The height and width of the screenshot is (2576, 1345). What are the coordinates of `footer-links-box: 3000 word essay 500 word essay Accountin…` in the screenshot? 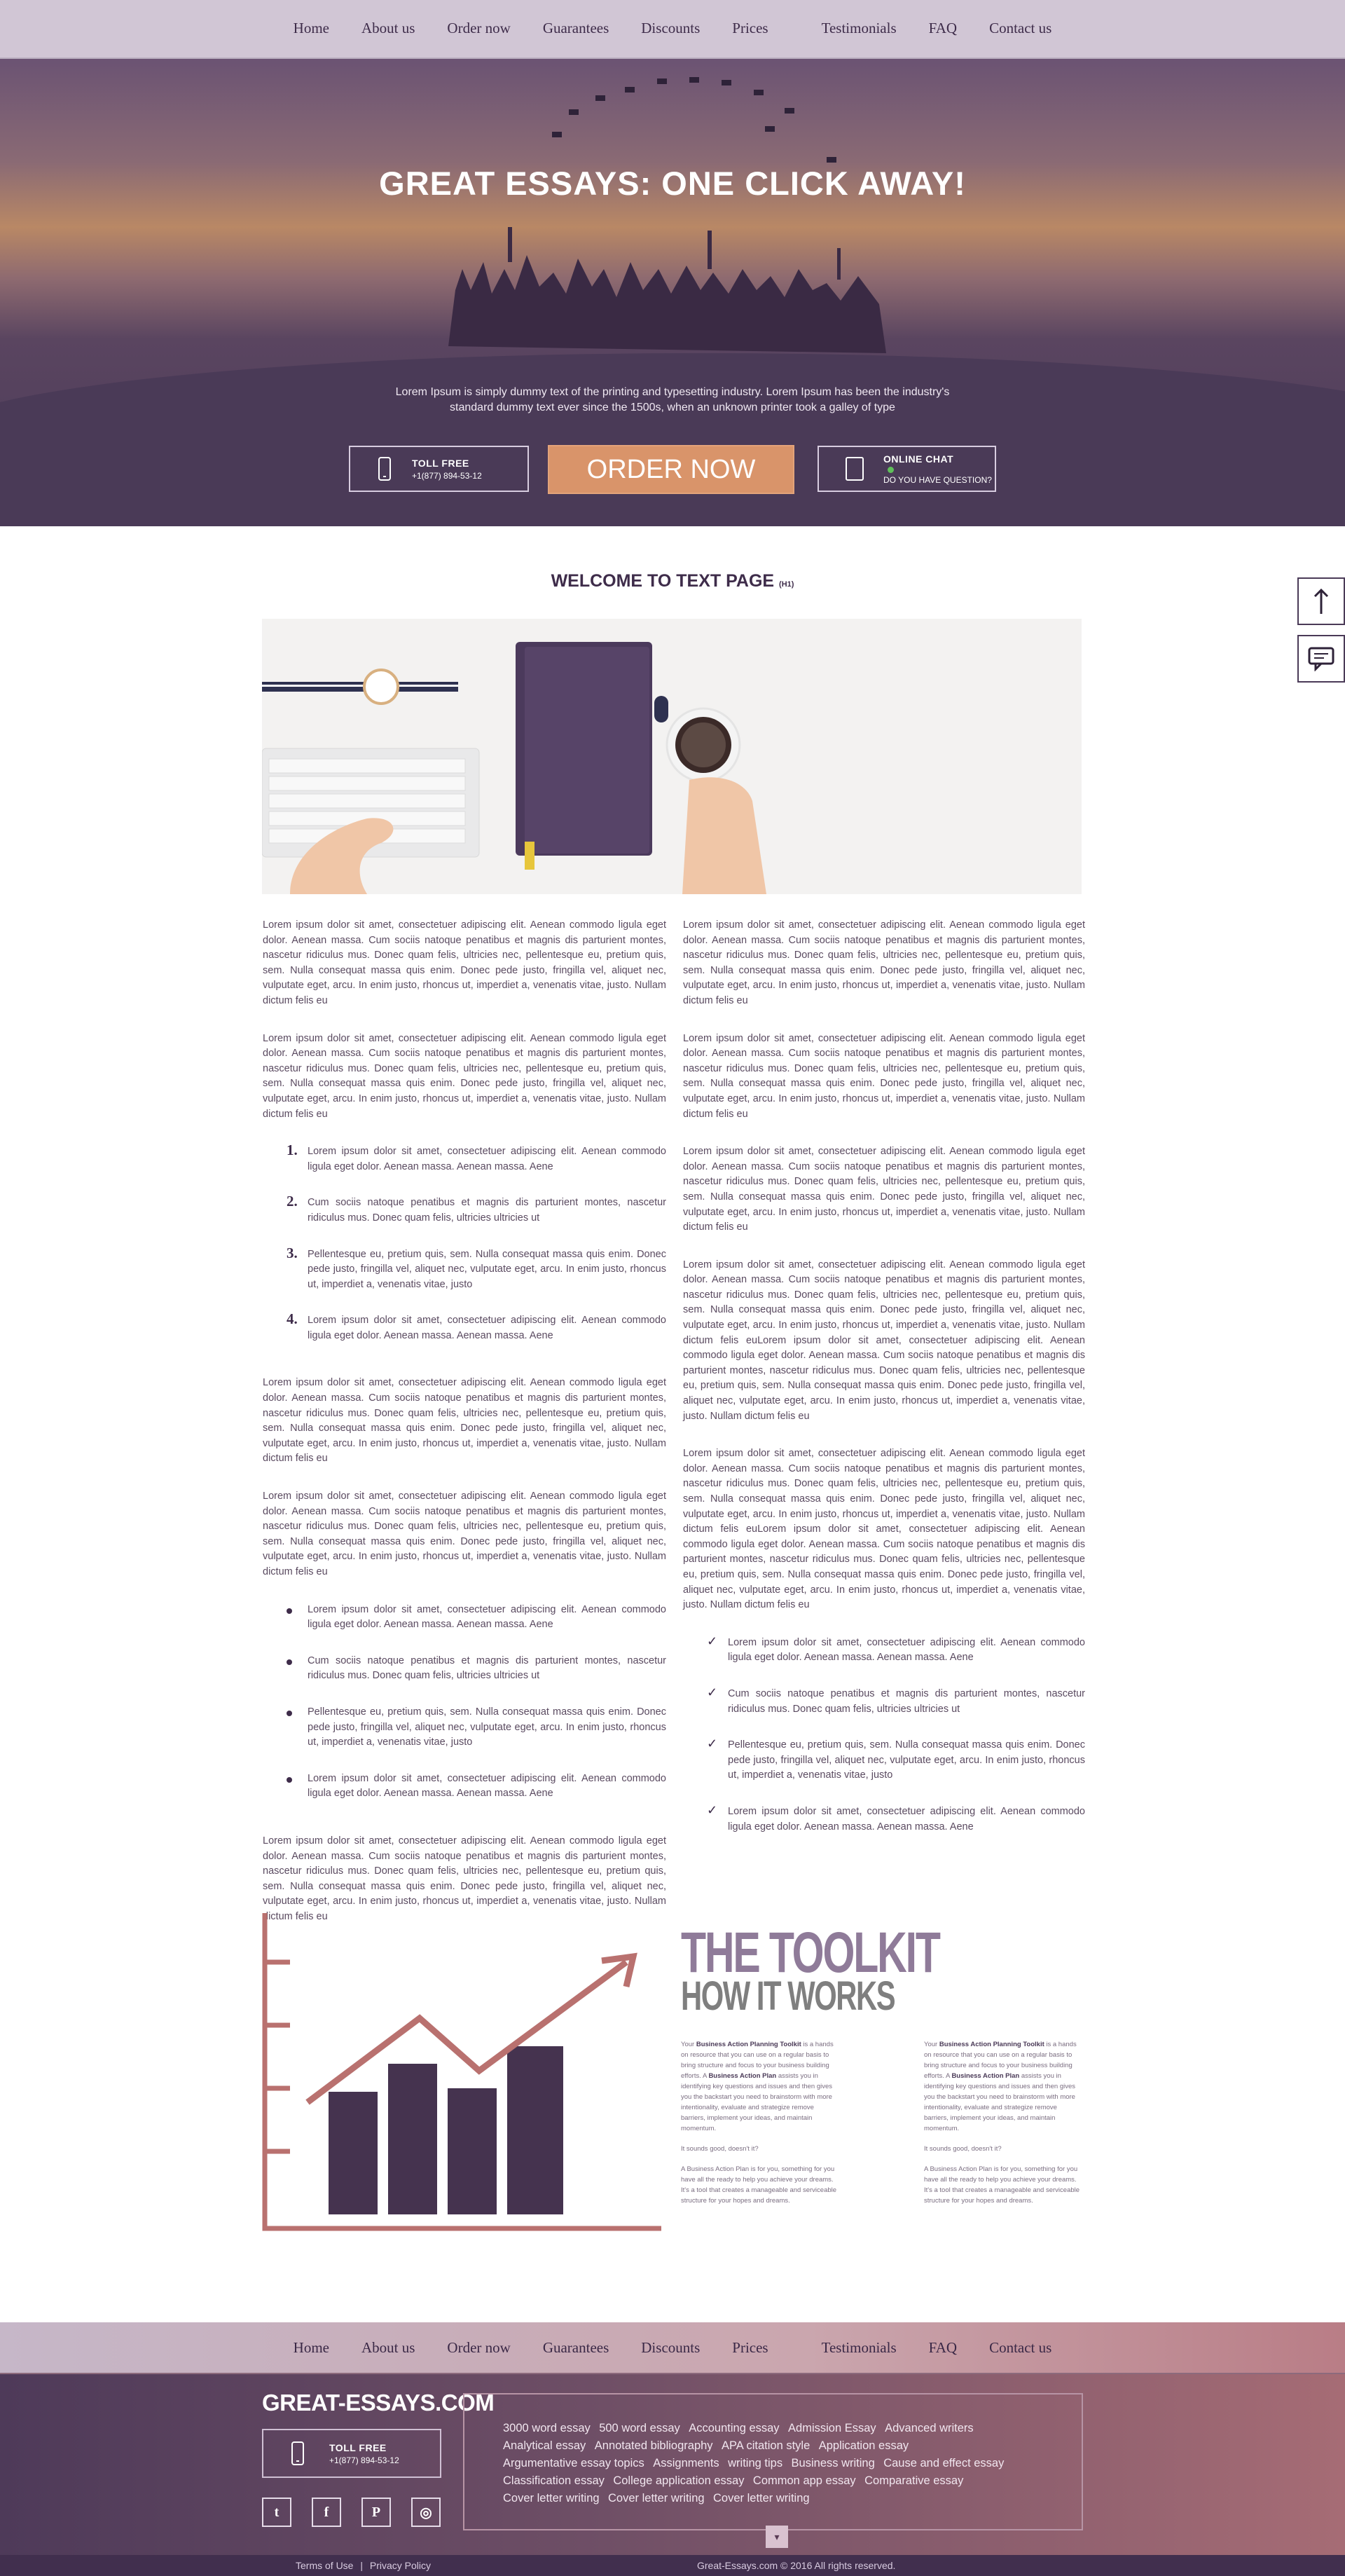 It's located at (773, 2462).